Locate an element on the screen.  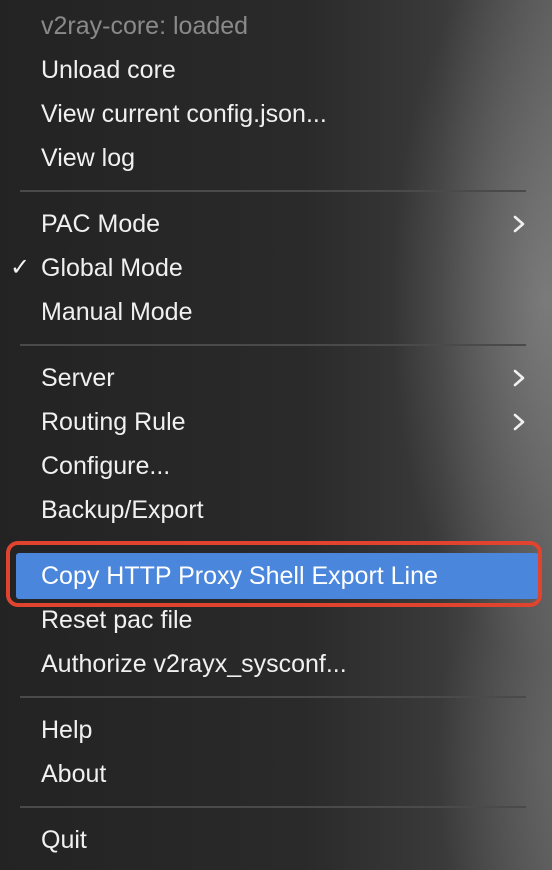
manual-mode-label: Manual Mode is located at coordinates (117, 312).